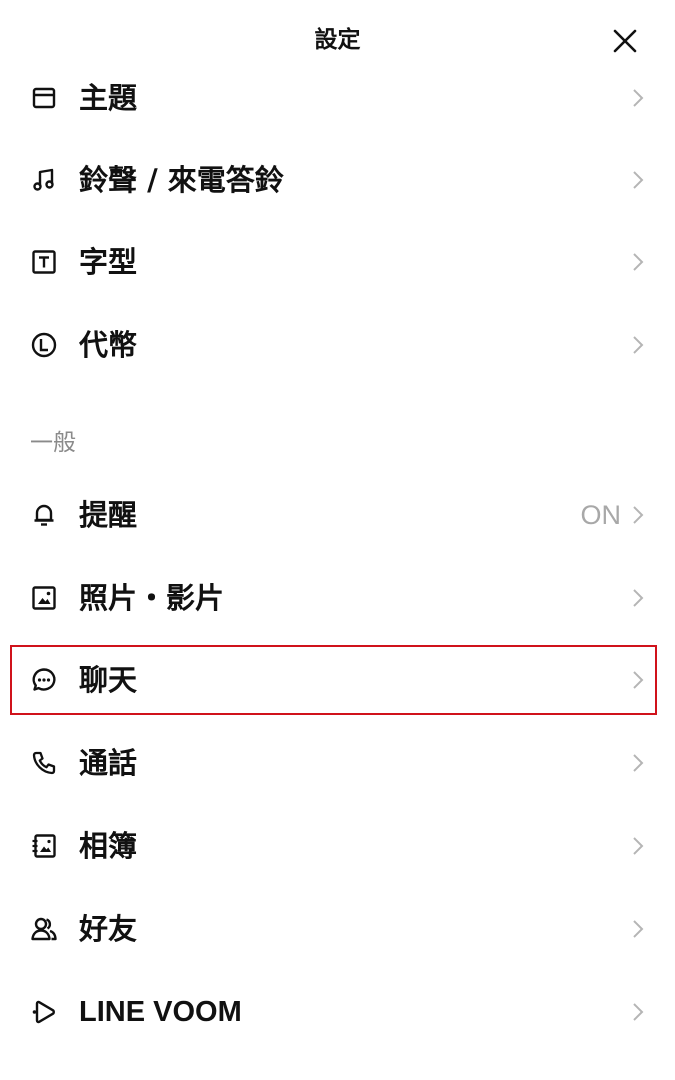  Describe the element at coordinates (152, 598) in the screenshot. I see `settings-row-label: 照片・影片` at that location.